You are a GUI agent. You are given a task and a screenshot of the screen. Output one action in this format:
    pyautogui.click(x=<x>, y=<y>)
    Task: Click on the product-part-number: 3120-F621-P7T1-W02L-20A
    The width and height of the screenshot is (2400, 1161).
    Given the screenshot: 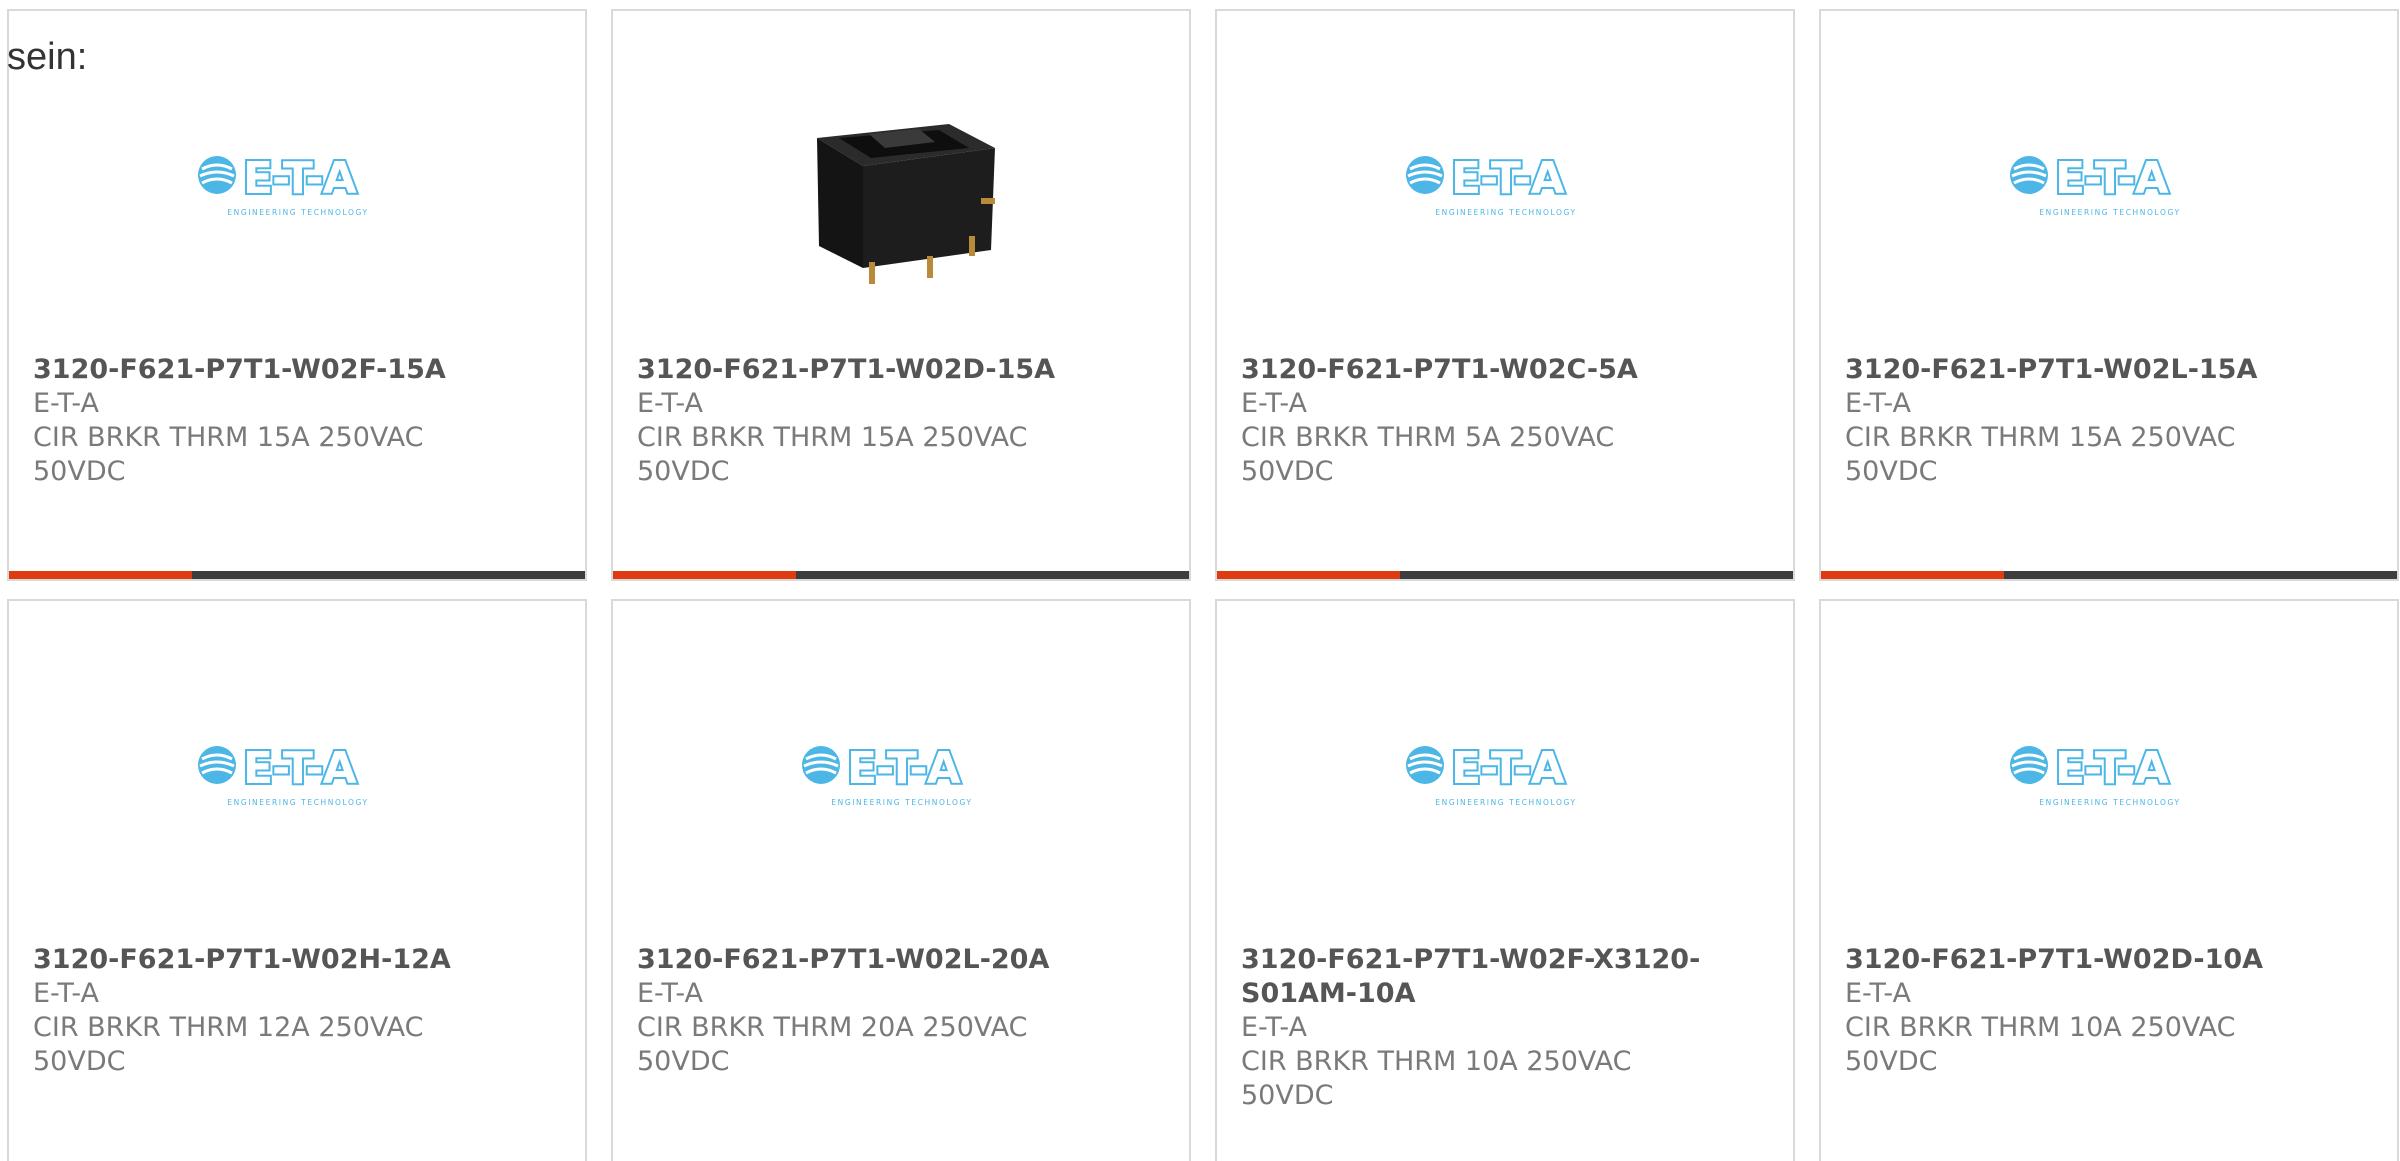 What is the action you would take?
    pyautogui.click(x=897, y=960)
    